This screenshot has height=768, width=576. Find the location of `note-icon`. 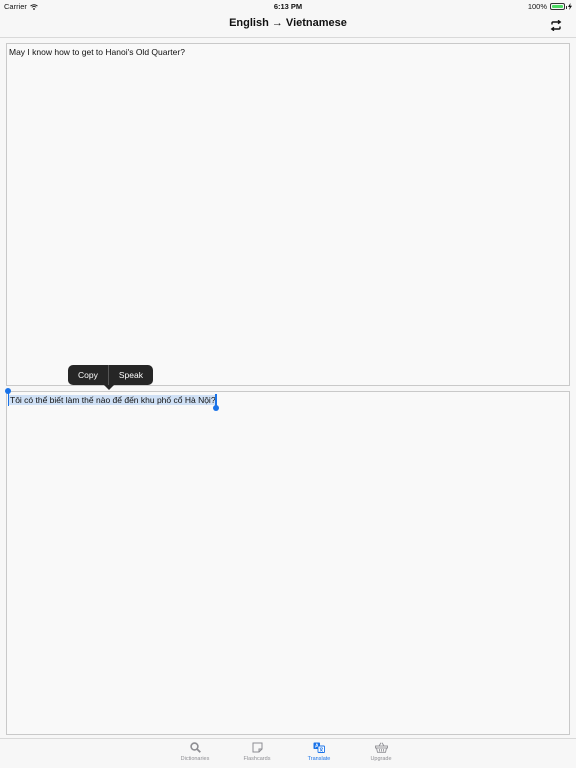

note-icon is located at coordinates (257, 747).